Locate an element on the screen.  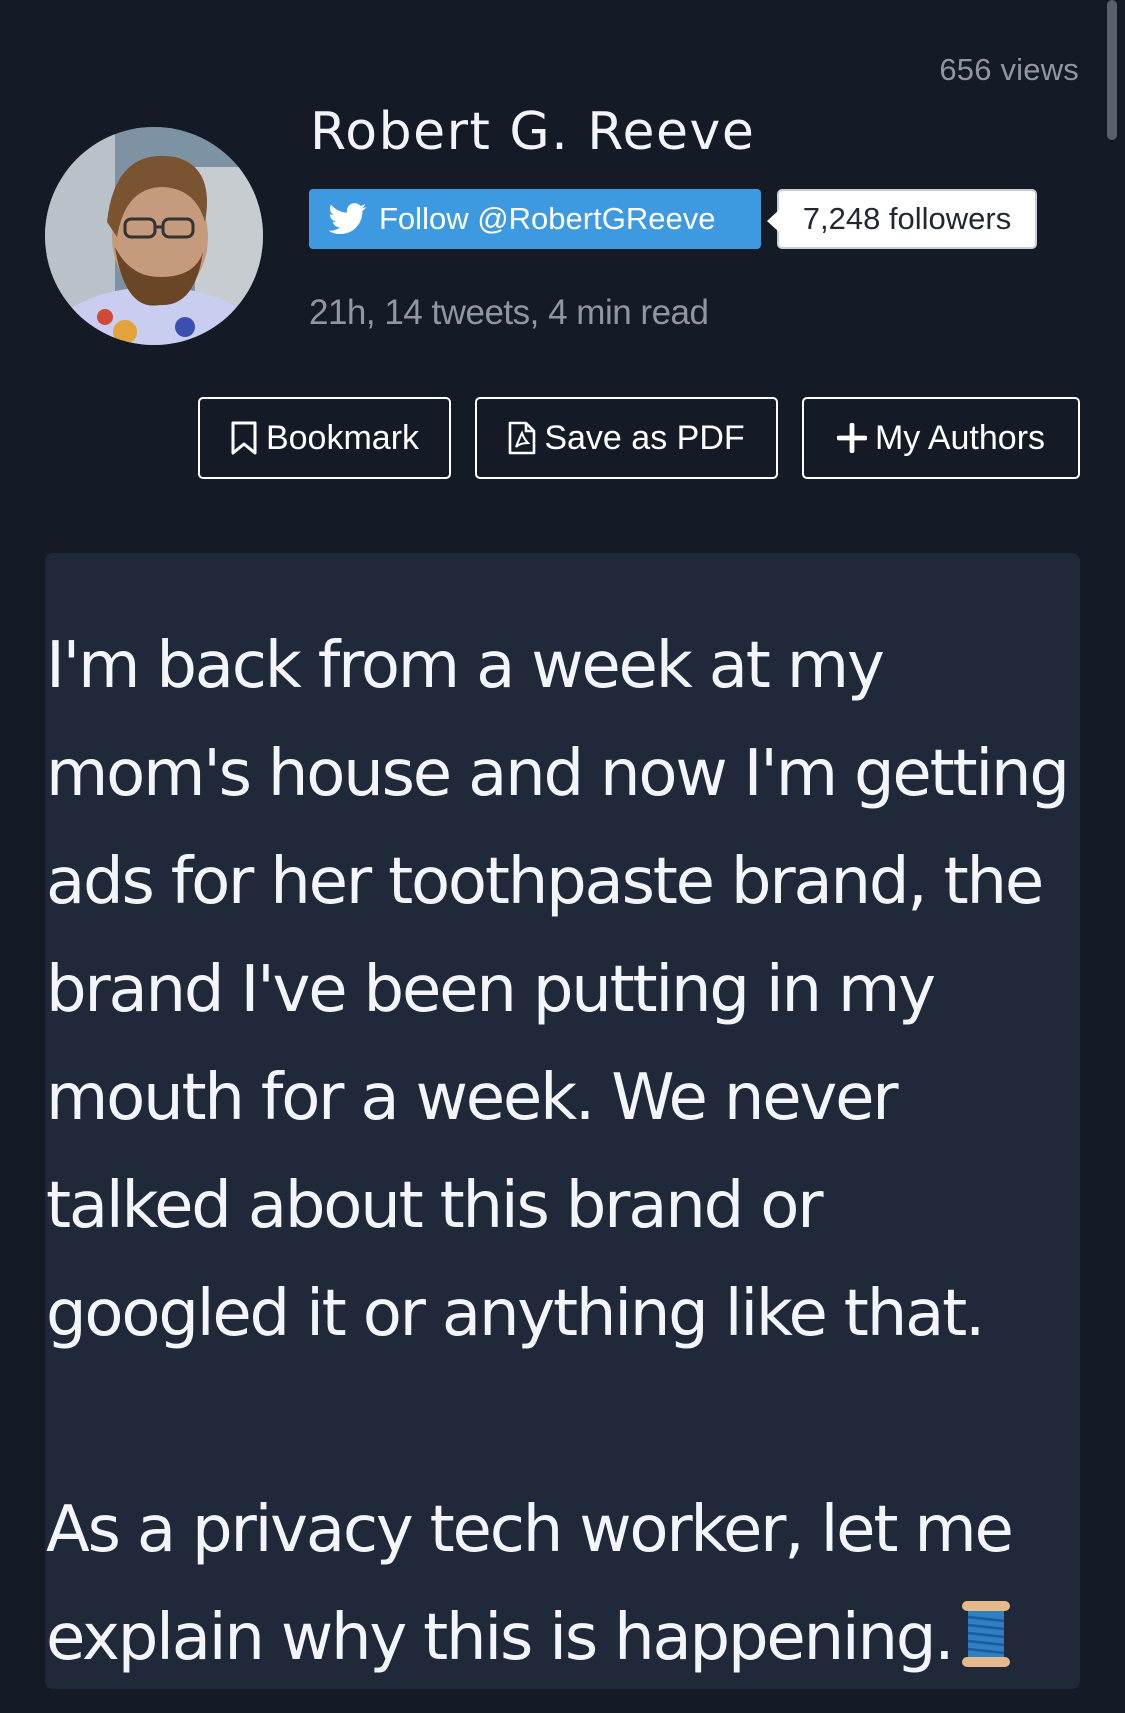
bookmark-button: Bookmark is located at coordinates (324, 438).